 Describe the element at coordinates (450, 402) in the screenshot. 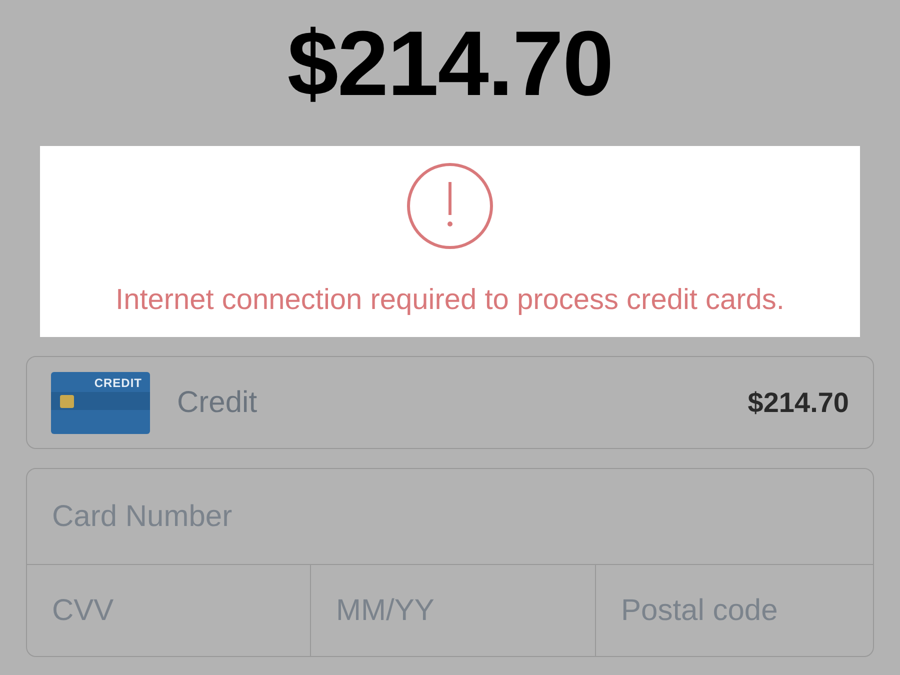

I see `payment-method-row: CREDIT Credit $214.70` at that location.